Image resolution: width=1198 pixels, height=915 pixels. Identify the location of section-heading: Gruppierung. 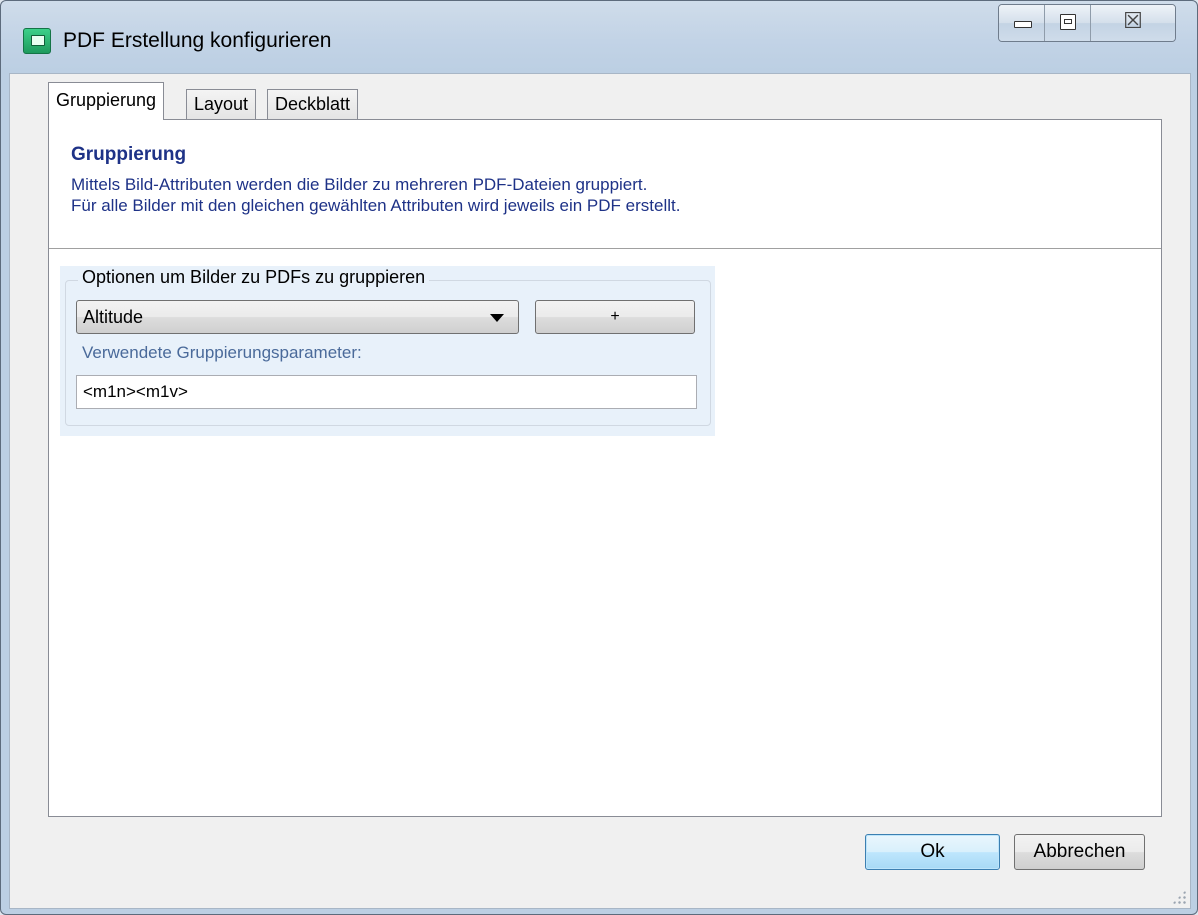
(129, 154).